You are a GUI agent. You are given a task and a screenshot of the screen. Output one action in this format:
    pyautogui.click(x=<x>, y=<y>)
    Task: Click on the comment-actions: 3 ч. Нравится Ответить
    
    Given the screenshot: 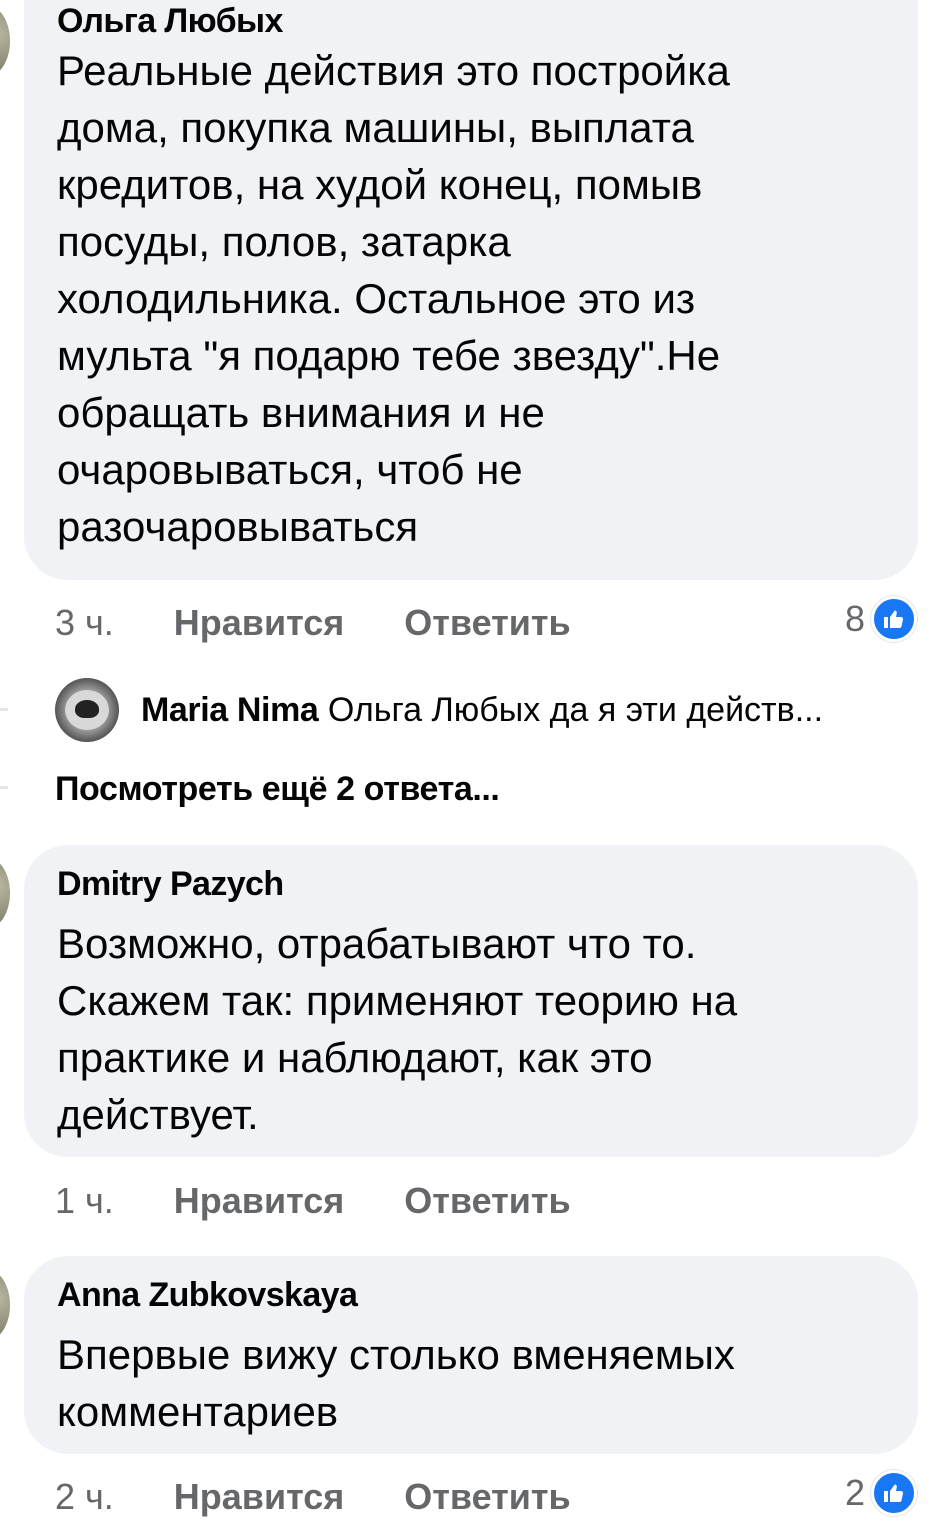 What is the action you would take?
    pyautogui.click(x=313, y=623)
    